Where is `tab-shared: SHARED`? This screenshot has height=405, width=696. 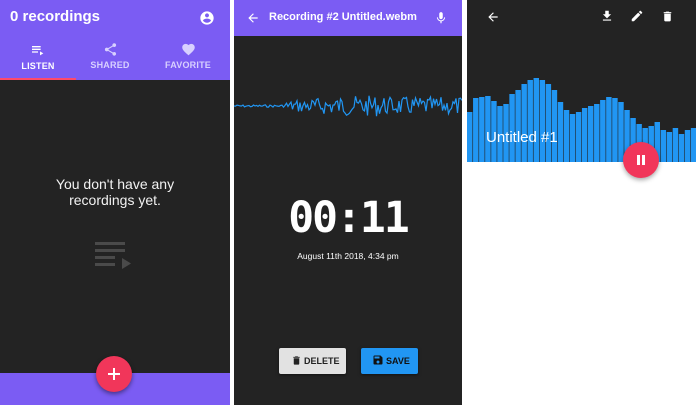
tab-shared: SHARED is located at coordinates (110, 60).